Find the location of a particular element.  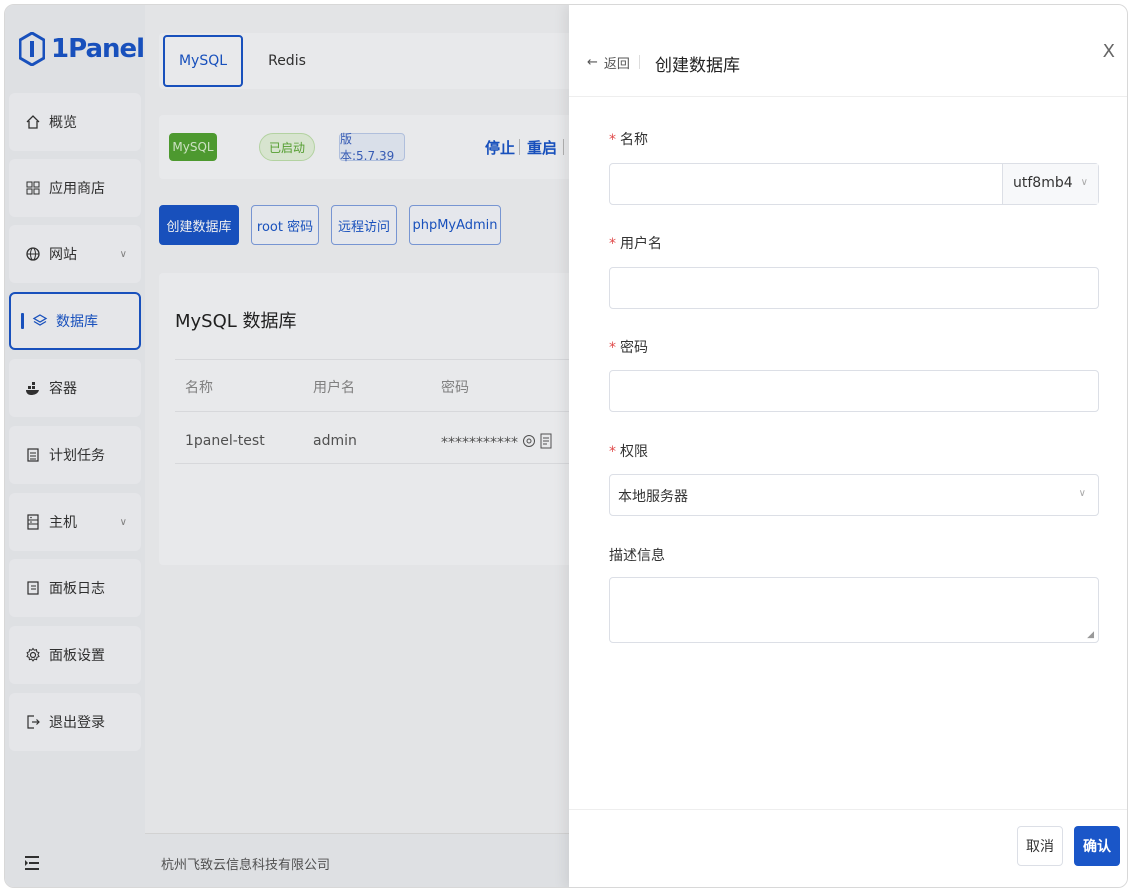

charset-value: utf8mb4 is located at coordinates (1043, 183).